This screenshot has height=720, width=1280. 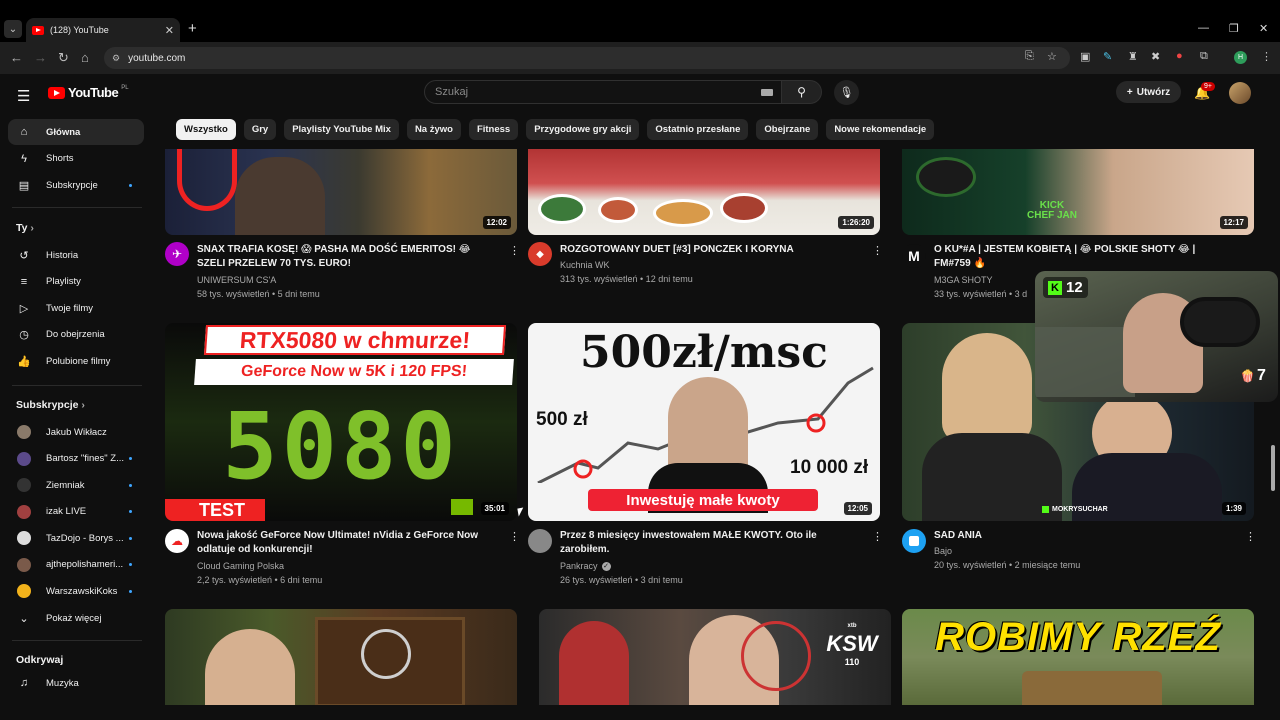 I want to click on filter-chip: Na żywo, so click(x=433, y=129).